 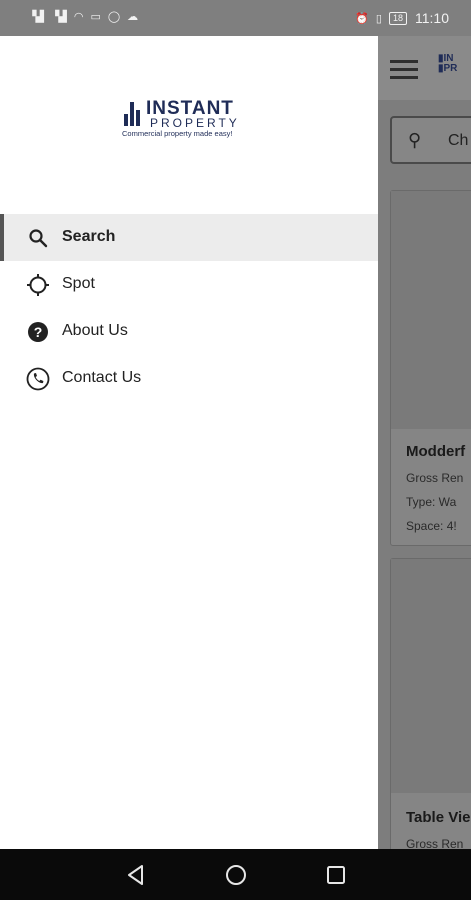 What do you see at coordinates (438, 817) in the screenshot?
I see `property-title: Table Vie` at bounding box center [438, 817].